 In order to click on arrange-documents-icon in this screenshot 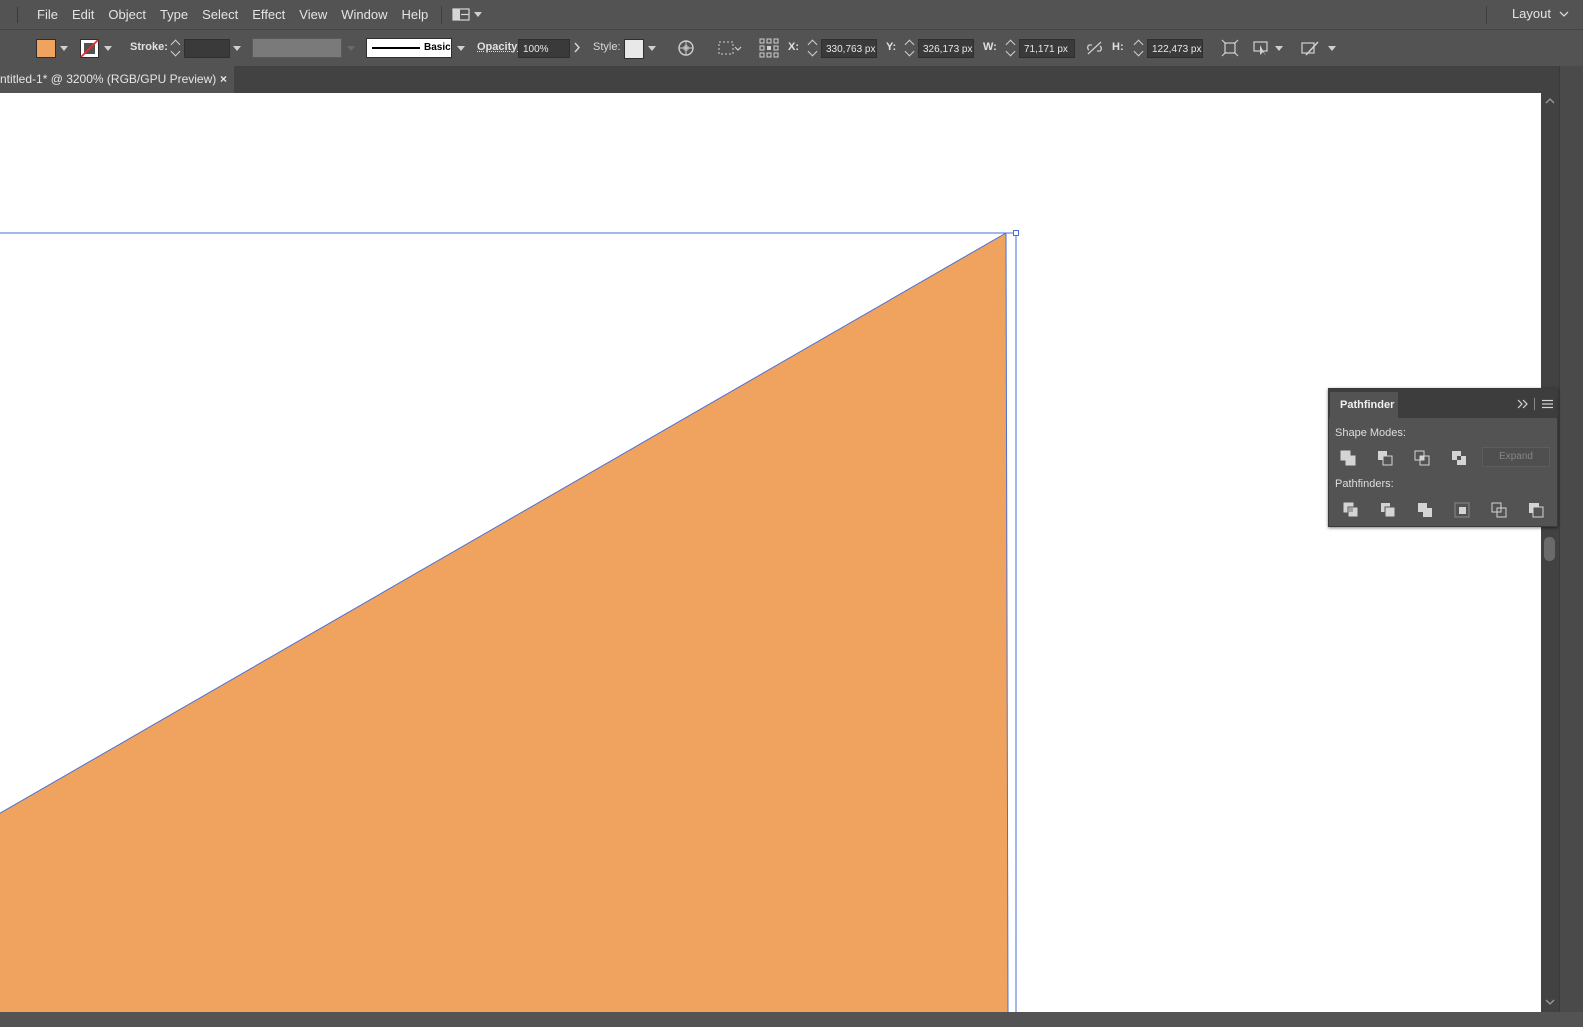, I will do `click(461, 15)`.